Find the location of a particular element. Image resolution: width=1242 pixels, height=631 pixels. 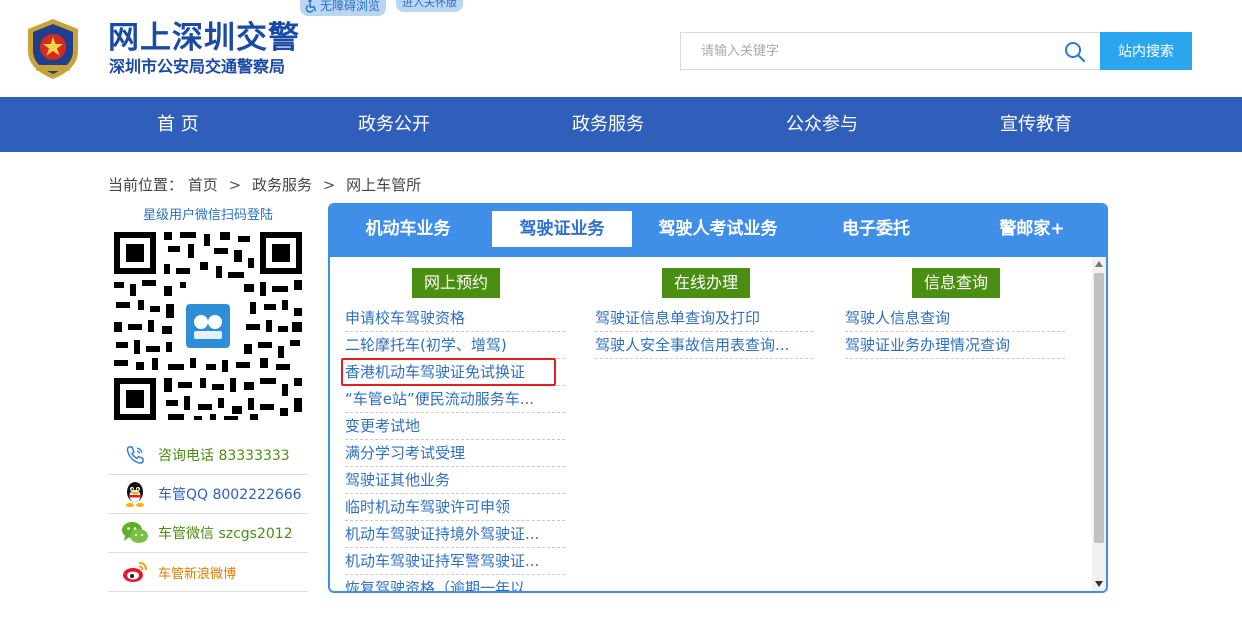

site-subtitle: 深圳市公安局交通警察局 is located at coordinates (197, 66).